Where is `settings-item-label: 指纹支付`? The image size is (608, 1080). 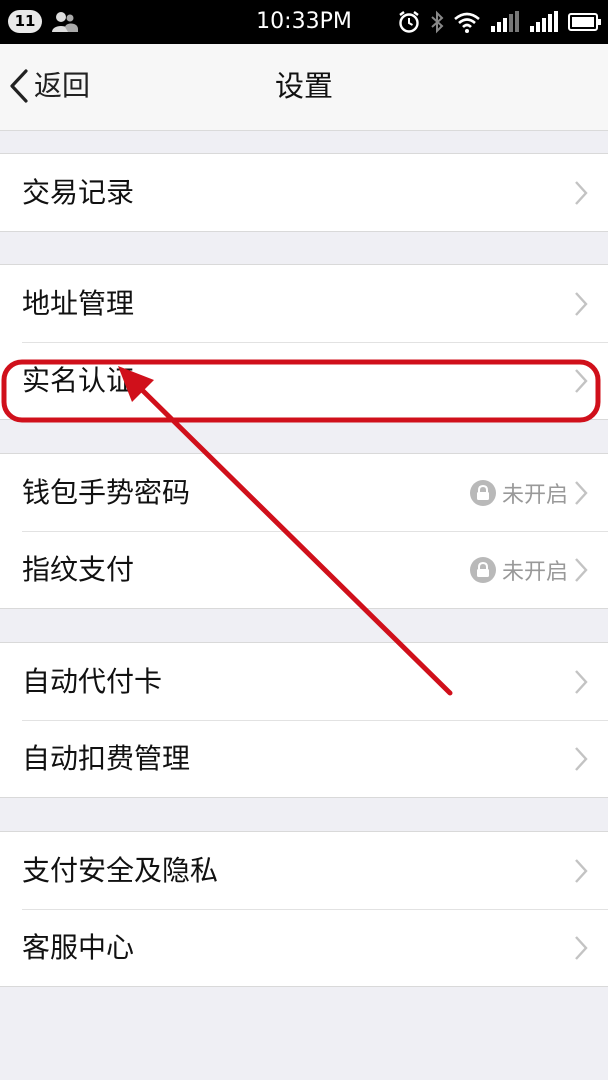 settings-item-label: 指纹支付 is located at coordinates (78, 569).